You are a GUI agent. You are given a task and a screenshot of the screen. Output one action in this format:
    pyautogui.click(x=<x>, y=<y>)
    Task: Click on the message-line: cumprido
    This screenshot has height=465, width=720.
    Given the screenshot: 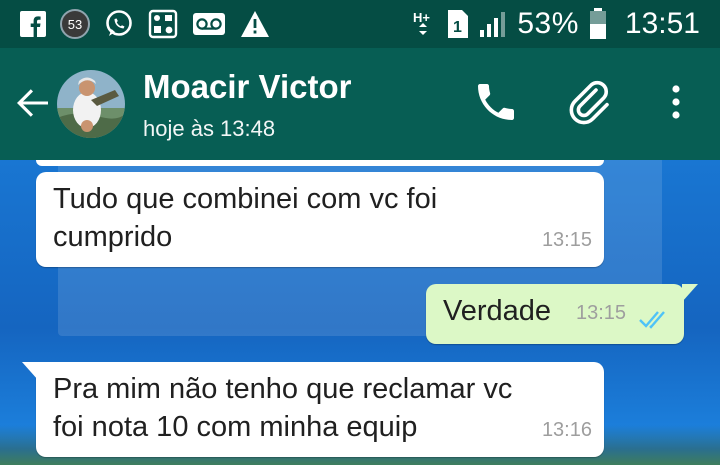 What is the action you would take?
    pyautogui.click(x=113, y=237)
    